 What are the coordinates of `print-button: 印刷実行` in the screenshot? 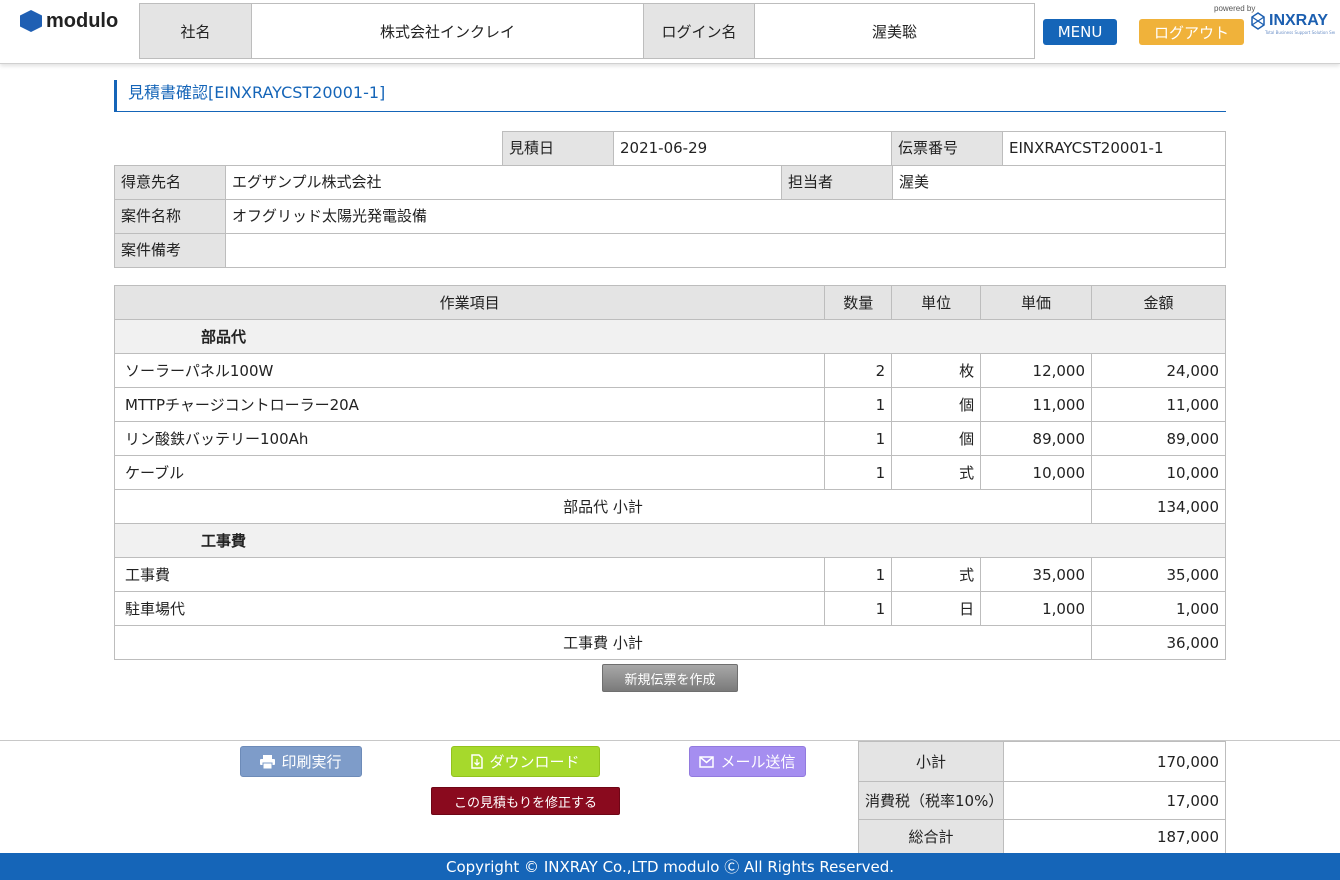 It's located at (301, 761).